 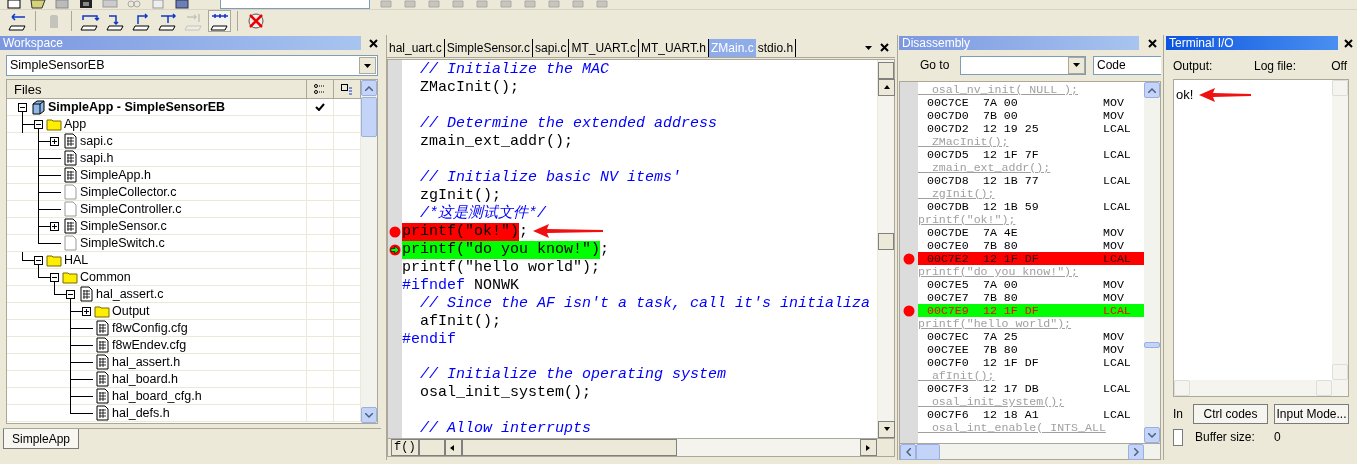 What do you see at coordinates (75, 260) in the screenshot?
I see `tree-item: HAL` at bounding box center [75, 260].